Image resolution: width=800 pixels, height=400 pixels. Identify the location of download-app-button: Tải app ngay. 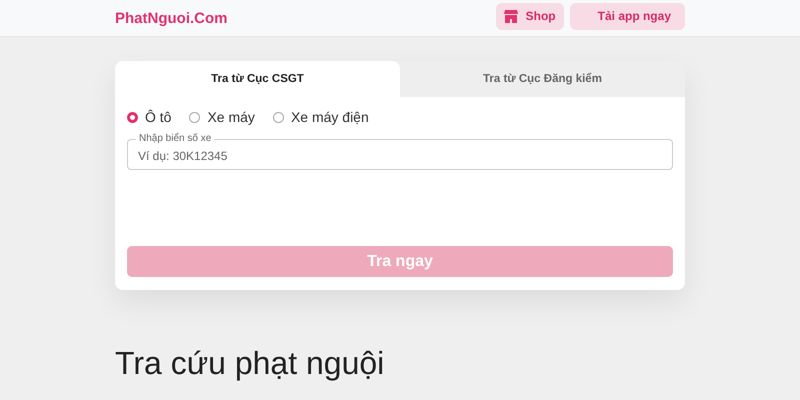
(627, 16).